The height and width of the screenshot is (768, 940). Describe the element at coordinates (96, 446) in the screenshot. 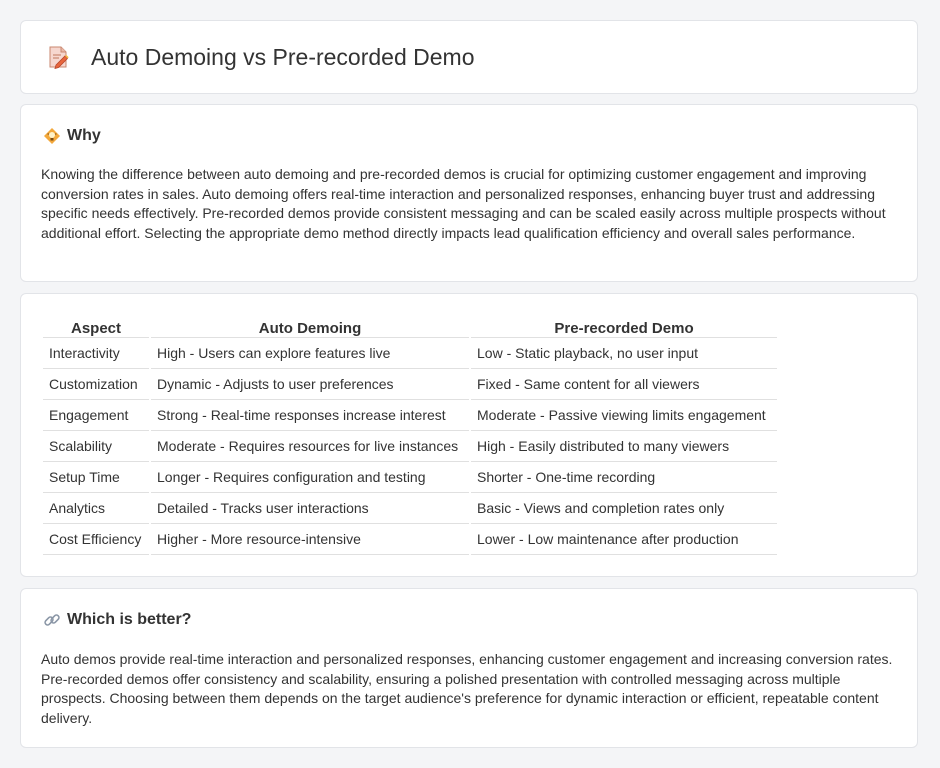

I see `aspect-cell: Scalability` at that location.